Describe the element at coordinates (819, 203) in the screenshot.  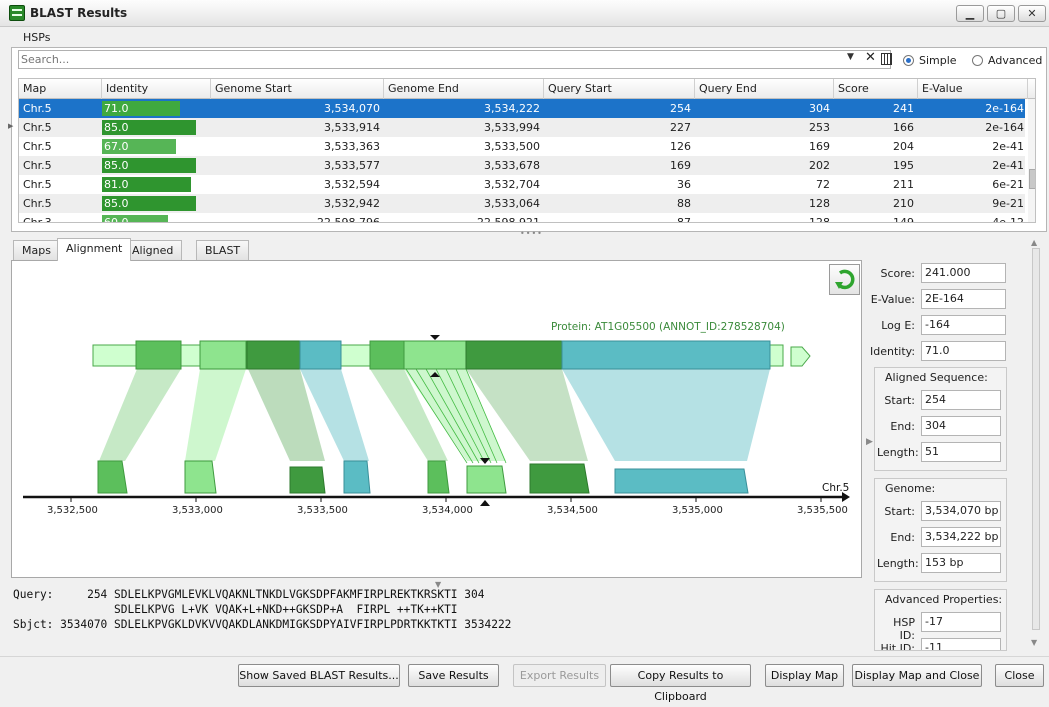
I see `cell-query-end: 128` at that location.